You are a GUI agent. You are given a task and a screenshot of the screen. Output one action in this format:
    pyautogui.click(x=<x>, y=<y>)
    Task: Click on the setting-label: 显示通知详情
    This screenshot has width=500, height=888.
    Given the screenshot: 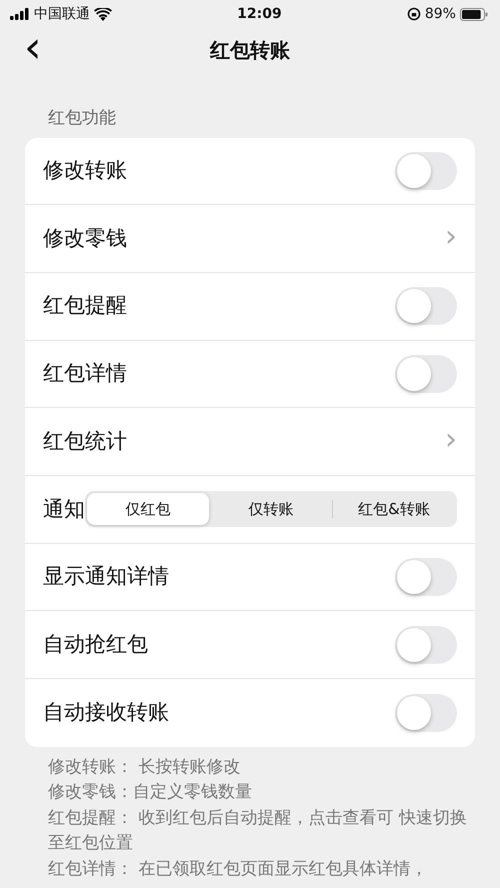 What is the action you would take?
    pyautogui.click(x=106, y=576)
    